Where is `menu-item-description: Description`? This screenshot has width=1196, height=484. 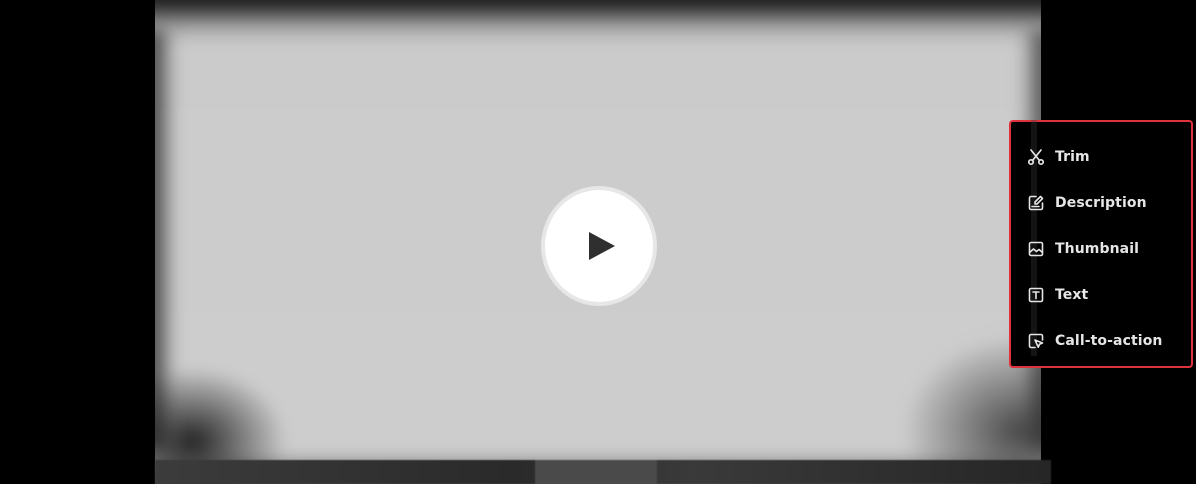 menu-item-description: Description is located at coordinates (1087, 203).